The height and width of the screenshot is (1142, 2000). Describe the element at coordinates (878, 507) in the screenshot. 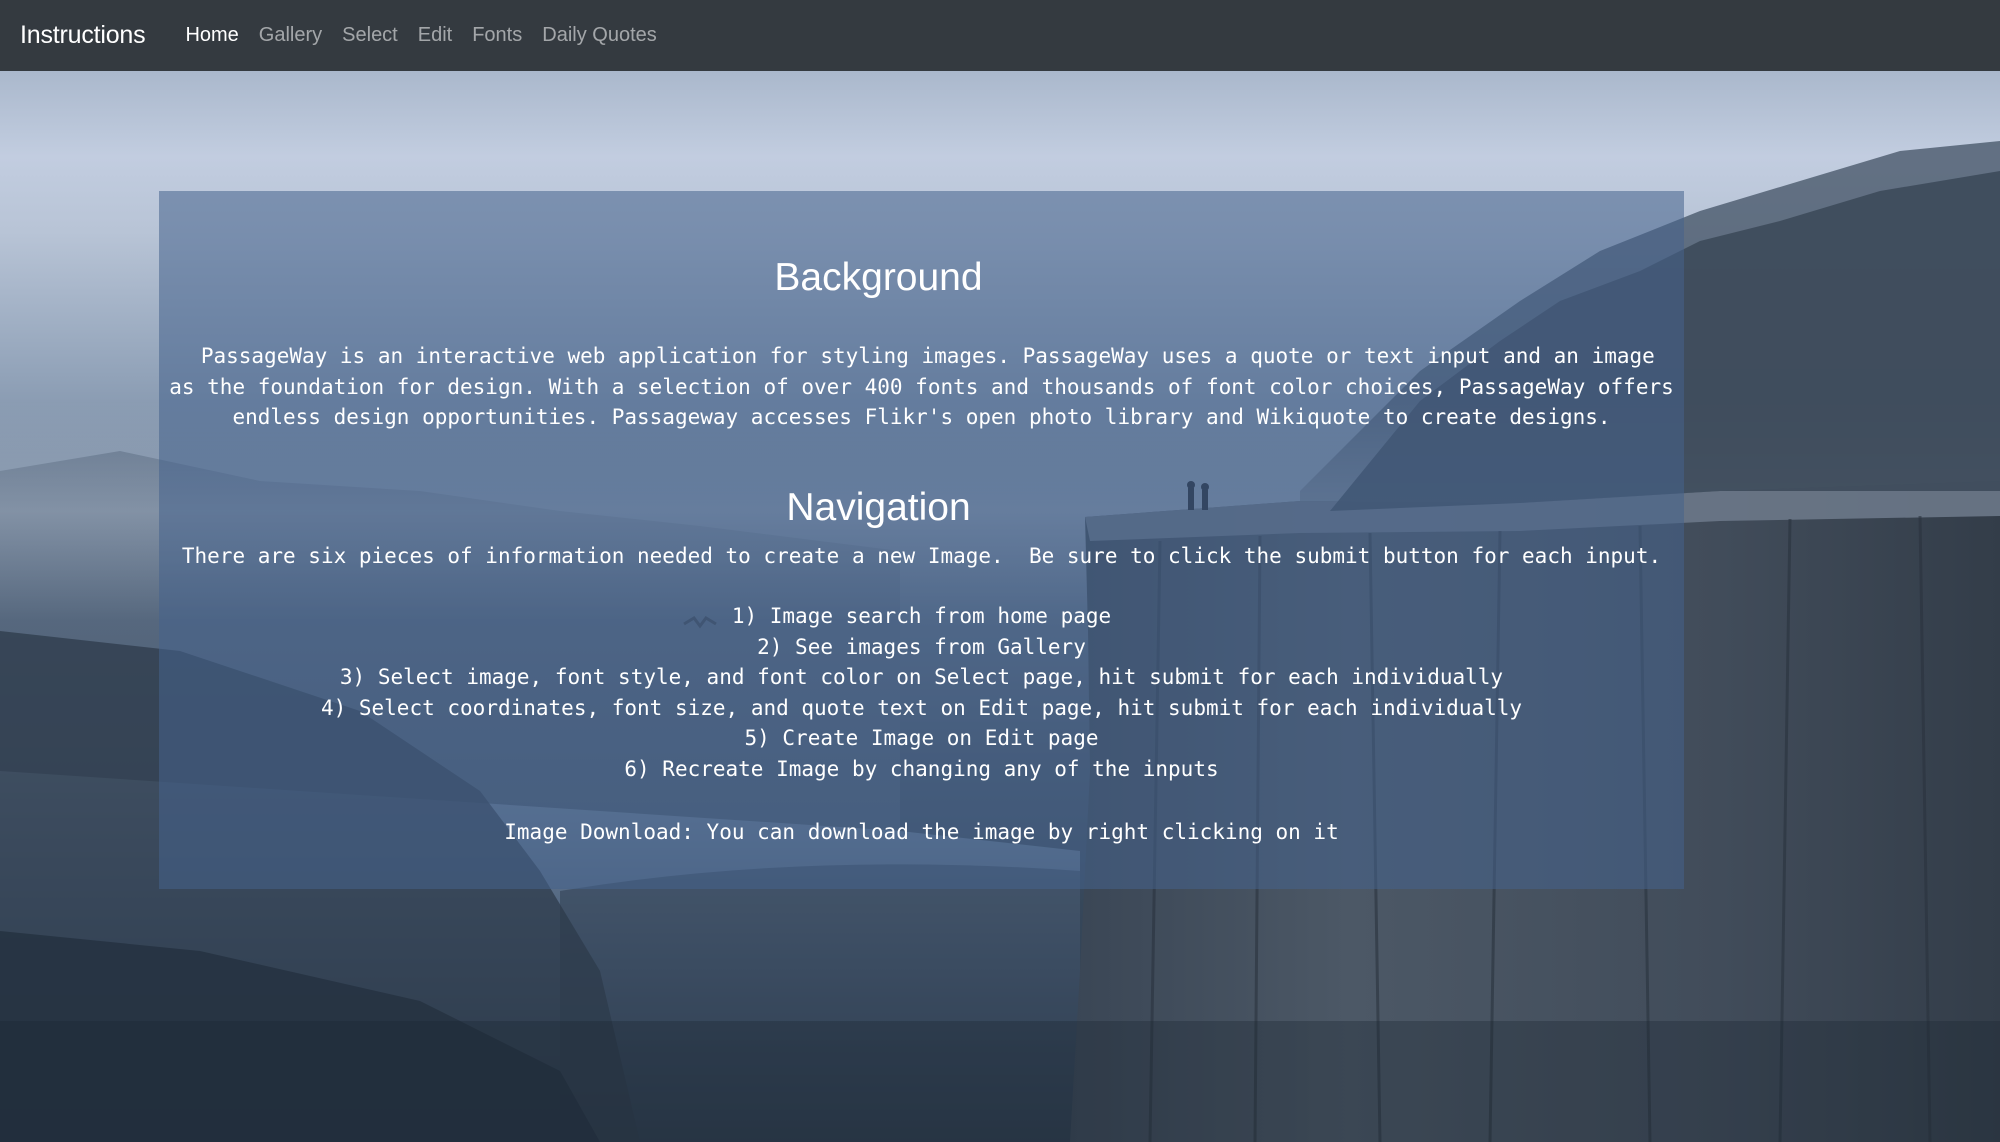

I see `navigation-heading: Navigation` at that location.